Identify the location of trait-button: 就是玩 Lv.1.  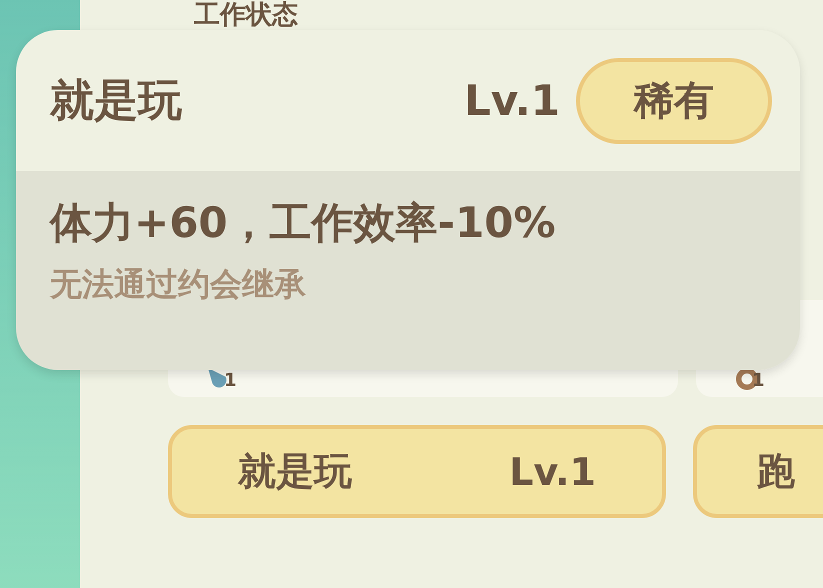
(417, 471).